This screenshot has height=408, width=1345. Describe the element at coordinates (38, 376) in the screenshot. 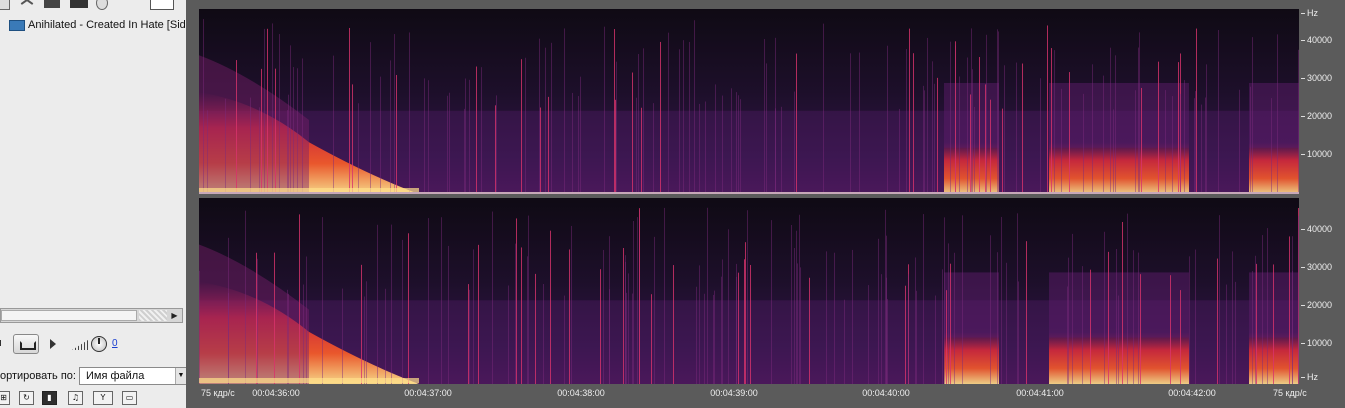

I see `sort-label: ортировать по:` at that location.